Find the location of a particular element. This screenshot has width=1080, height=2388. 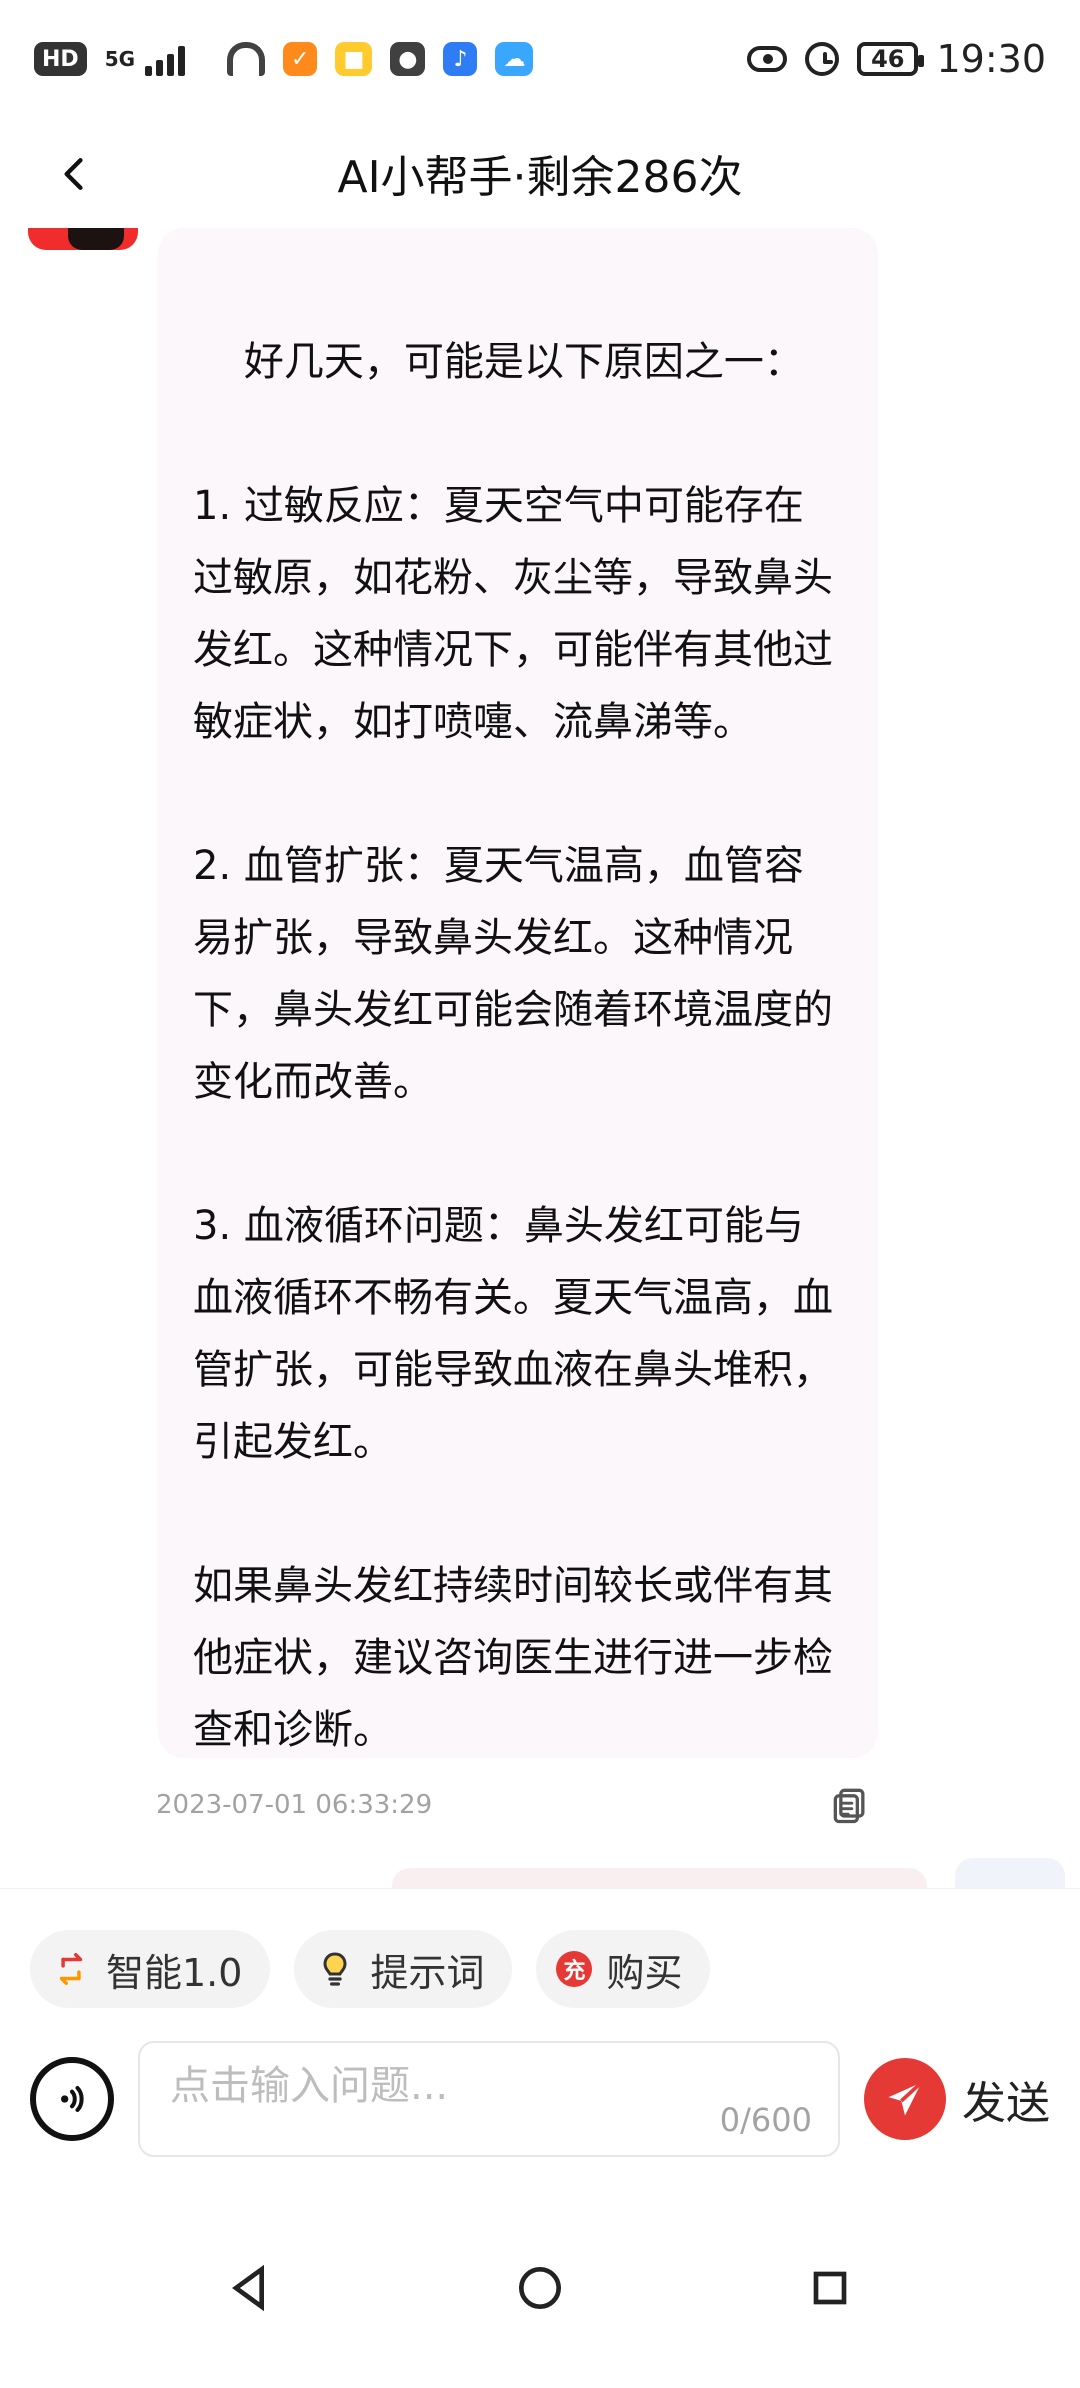

back-button is located at coordinates (74, 174).